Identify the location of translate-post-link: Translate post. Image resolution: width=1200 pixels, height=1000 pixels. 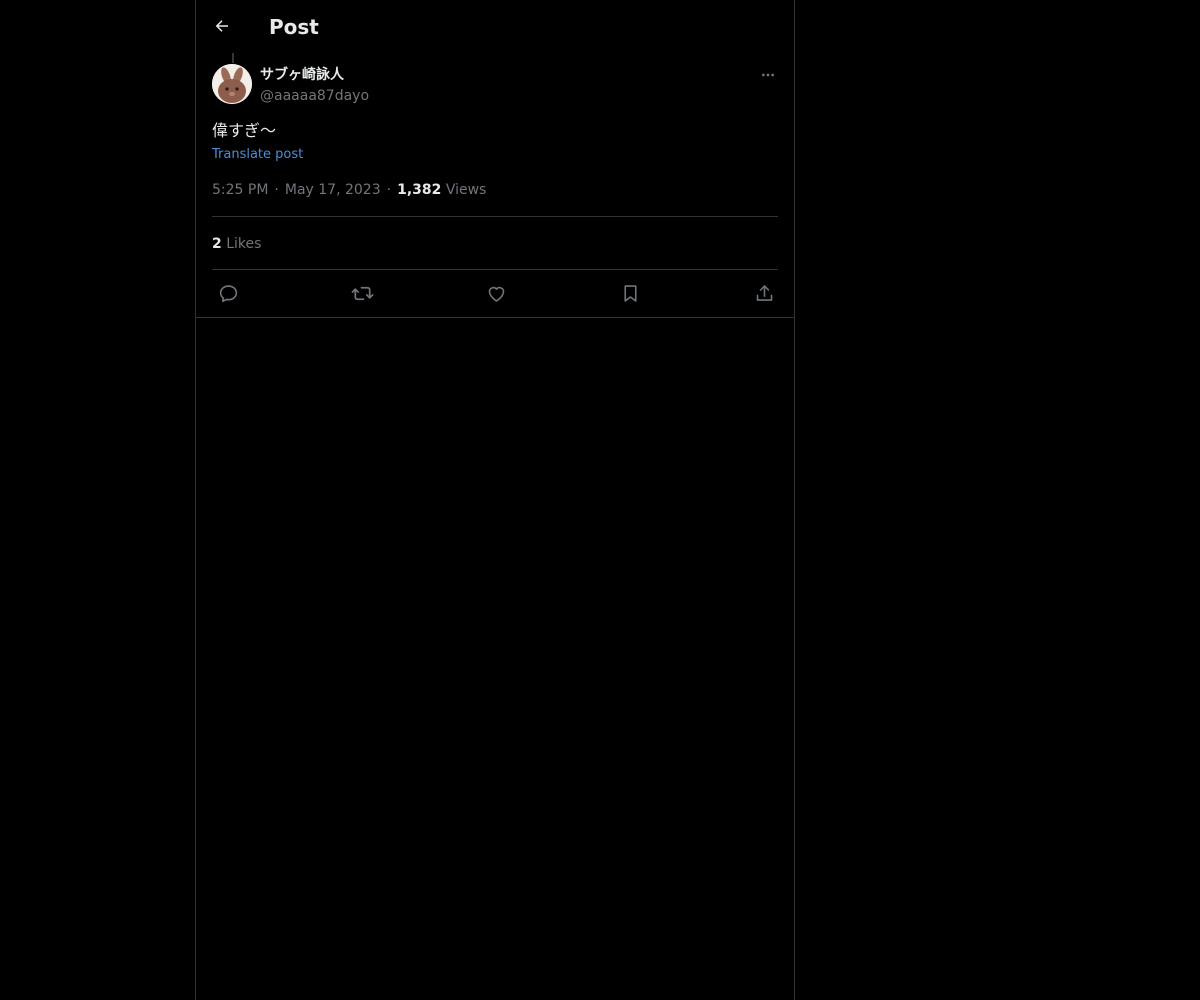
(257, 155).